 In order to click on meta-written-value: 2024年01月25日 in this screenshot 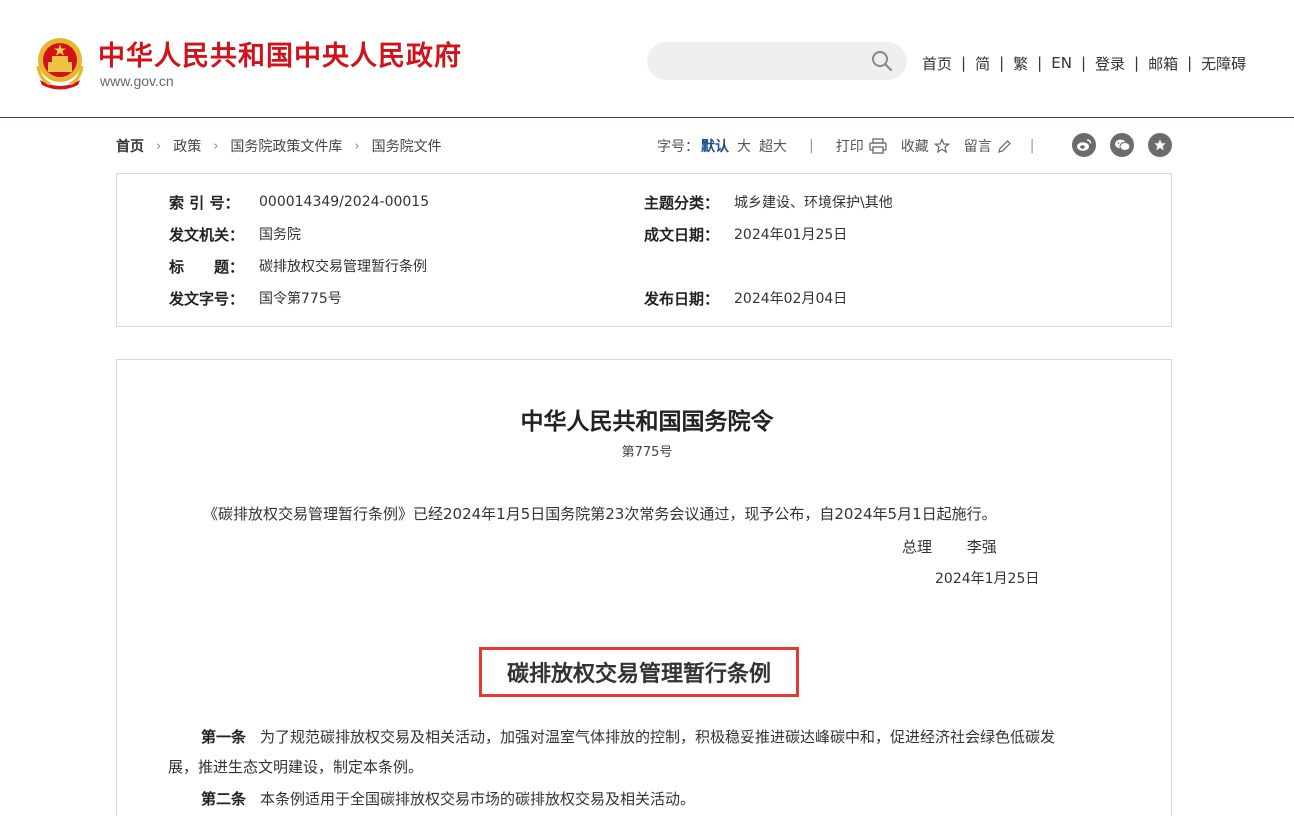, I will do `click(791, 235)`.